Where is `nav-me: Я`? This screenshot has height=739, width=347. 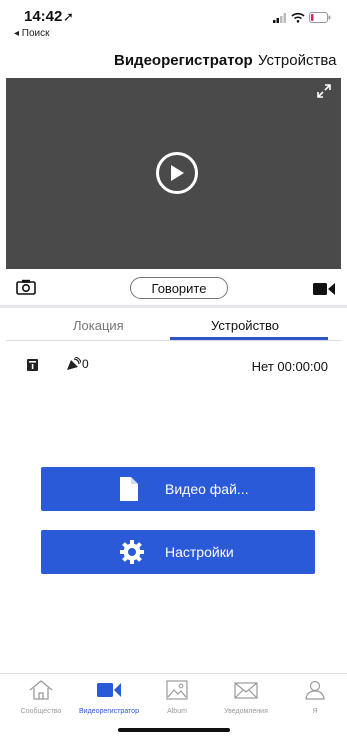
nav-me: Я is located at coordinates (313, 697).